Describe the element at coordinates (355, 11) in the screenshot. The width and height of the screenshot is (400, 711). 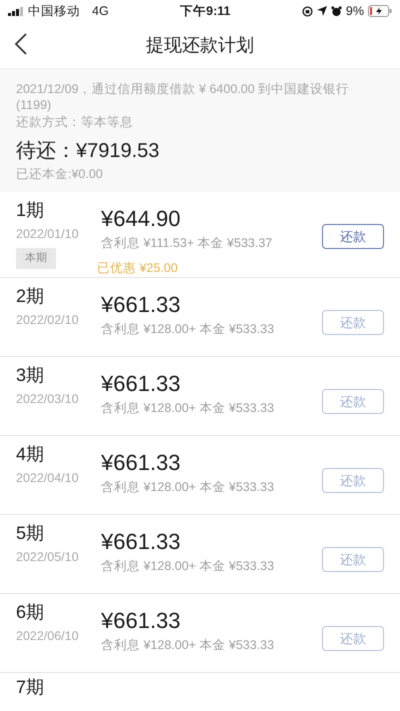
I see `battery-percent: 9%` at that location.